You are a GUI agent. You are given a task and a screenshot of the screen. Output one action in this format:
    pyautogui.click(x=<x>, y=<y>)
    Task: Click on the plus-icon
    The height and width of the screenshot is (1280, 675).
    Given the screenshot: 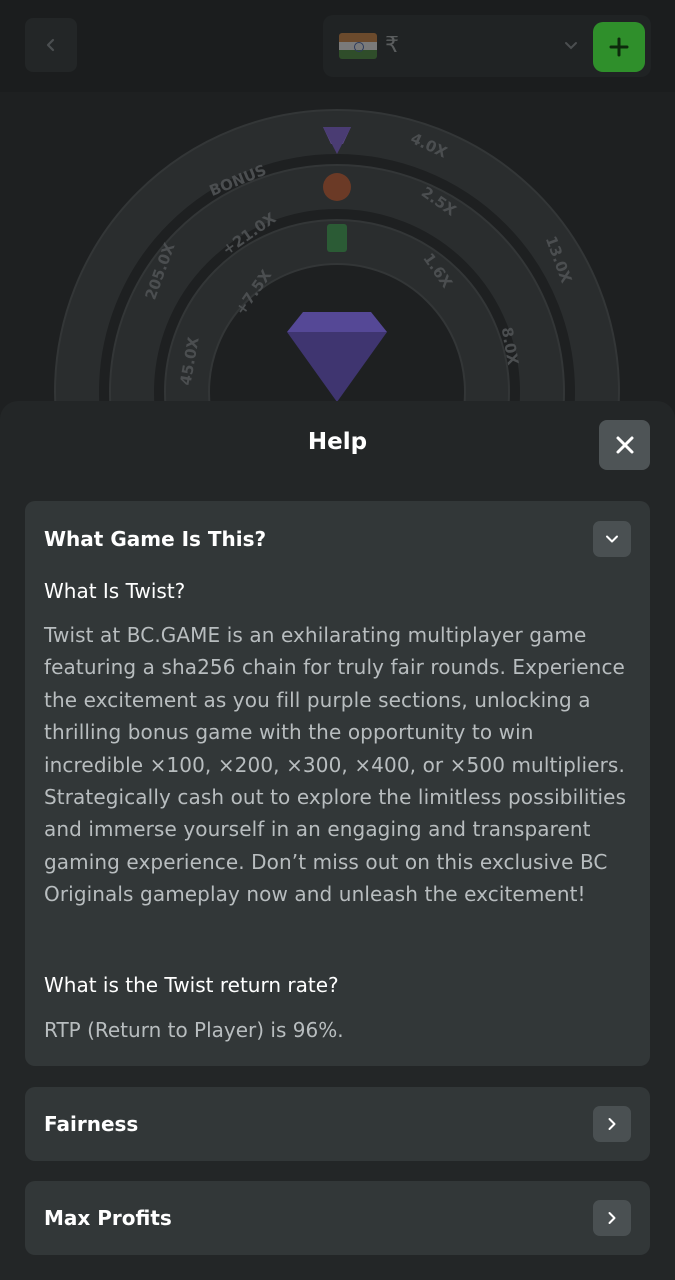 What is the action you would take?
    pyautogui.click(x=619, y=47)
    